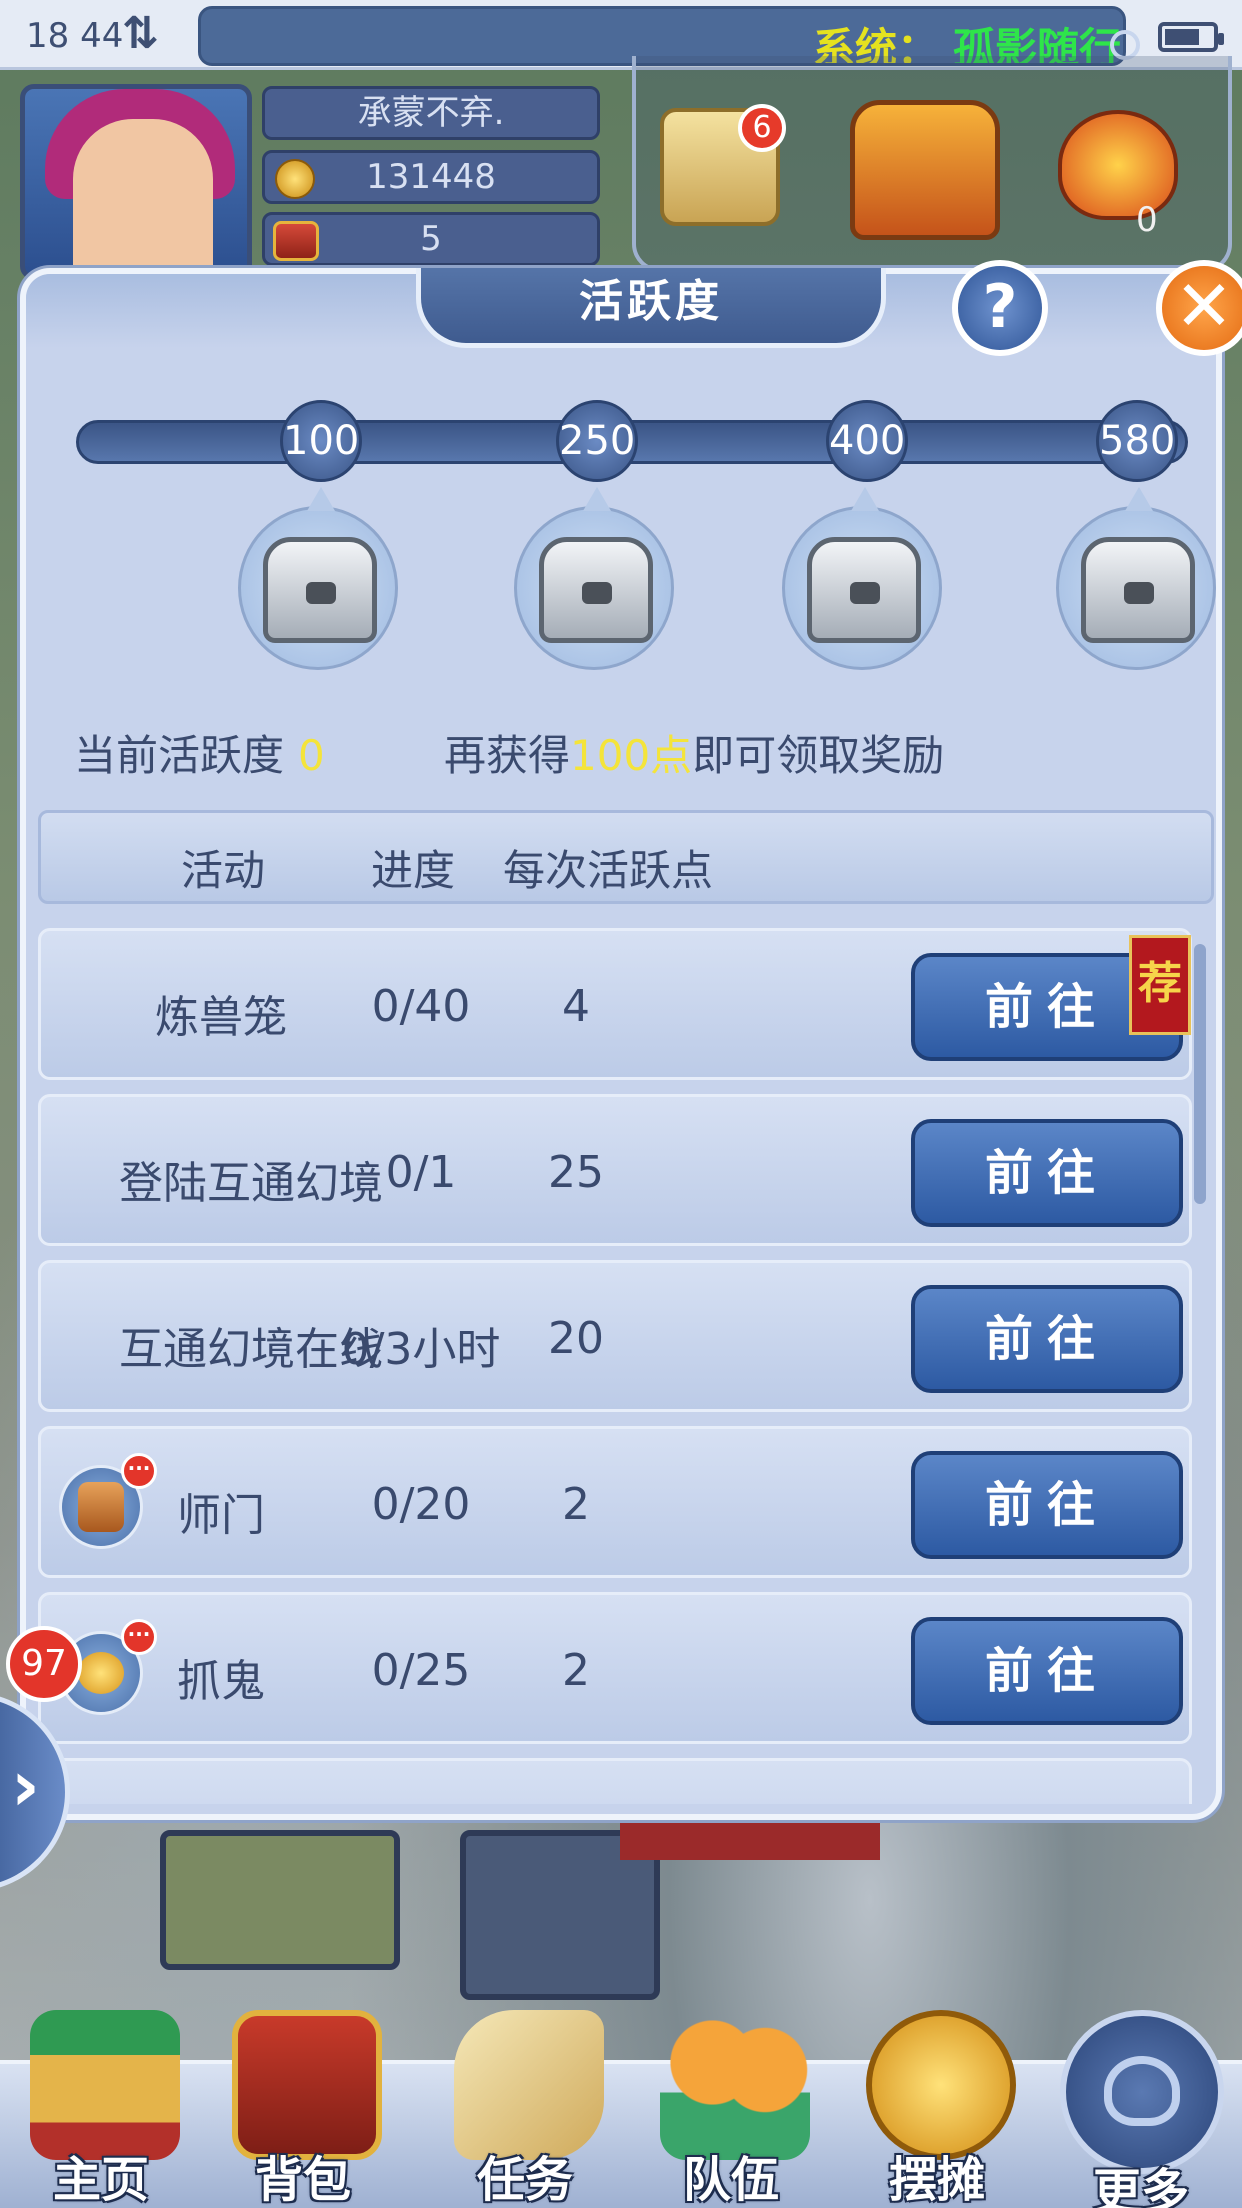  I want to click on sync-arrows-icon: ⇅, so click(140, 33).